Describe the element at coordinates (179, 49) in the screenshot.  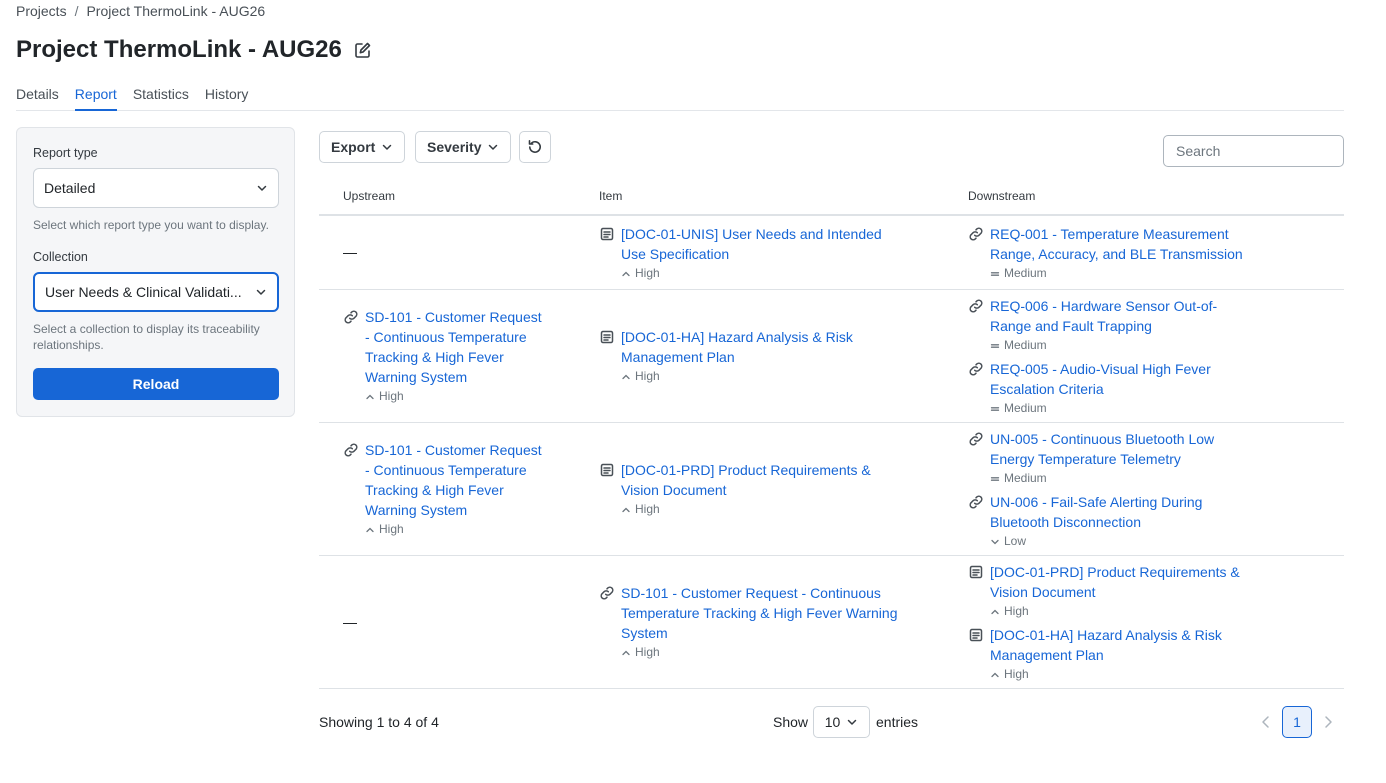
I see `page-title: Project ThermoLink - AUG26` at that location.